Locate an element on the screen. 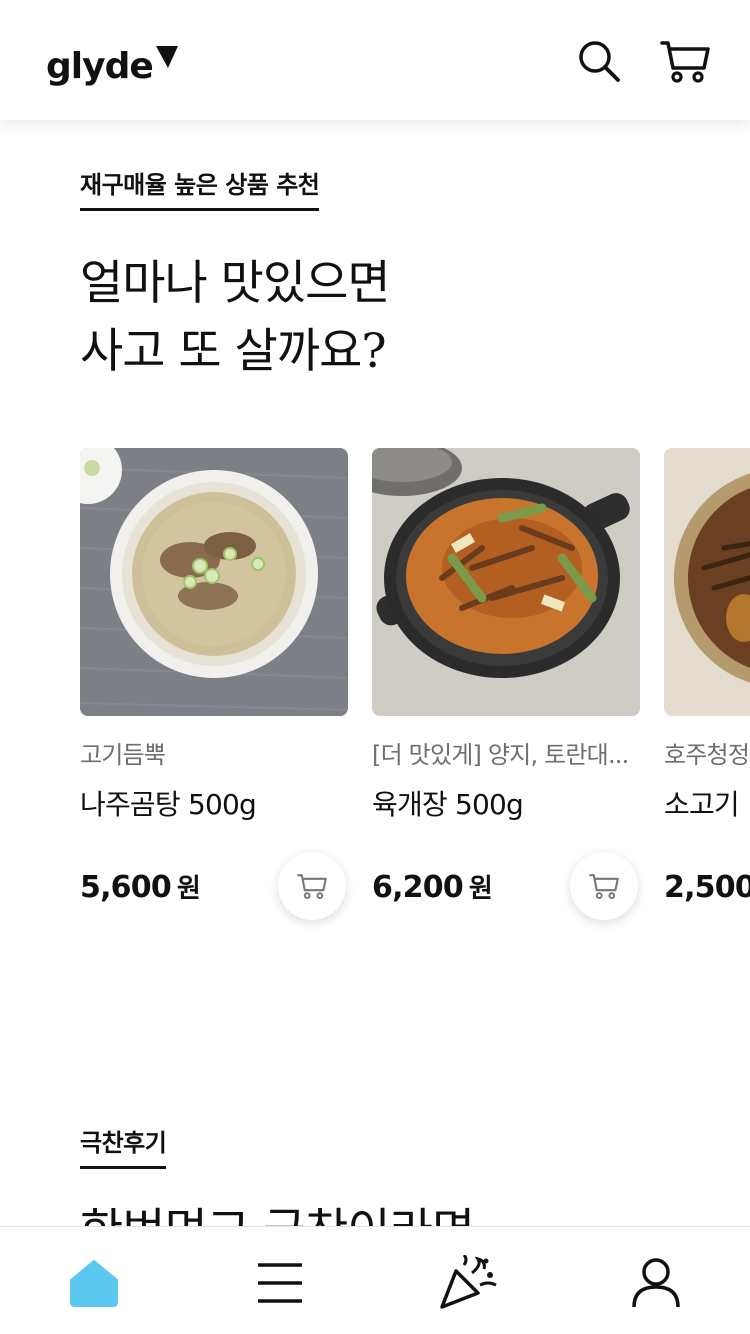 Image resolution: width=750 pixels, height=1334 pixels. nav-menu is located at coordinates (280, 1283).